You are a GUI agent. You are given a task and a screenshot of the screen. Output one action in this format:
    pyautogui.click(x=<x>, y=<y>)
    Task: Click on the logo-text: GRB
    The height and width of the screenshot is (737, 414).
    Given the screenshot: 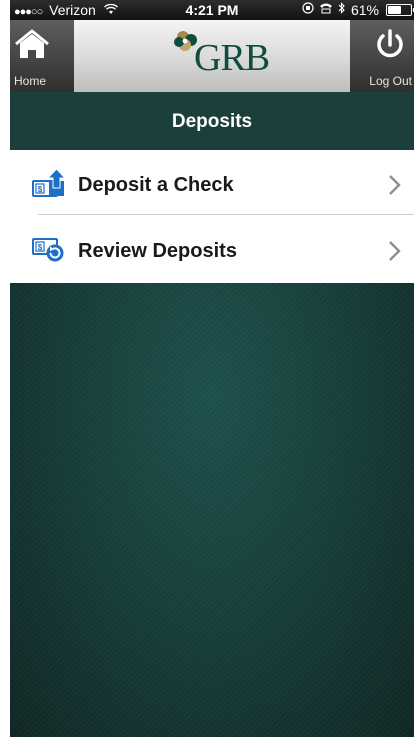 What is the action you would take?
    pyautogui.click(x=232, y=58)
    